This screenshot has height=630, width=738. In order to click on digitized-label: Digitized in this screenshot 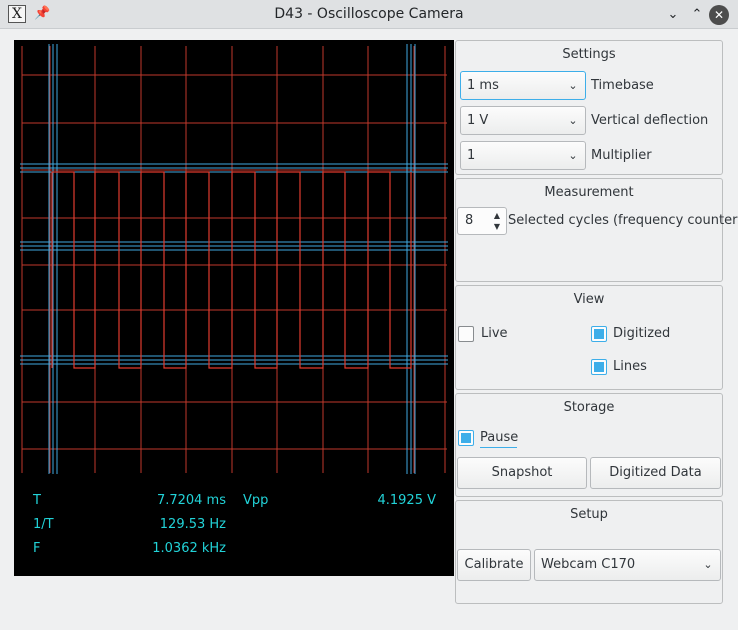, I will do `click(641, 333)`.